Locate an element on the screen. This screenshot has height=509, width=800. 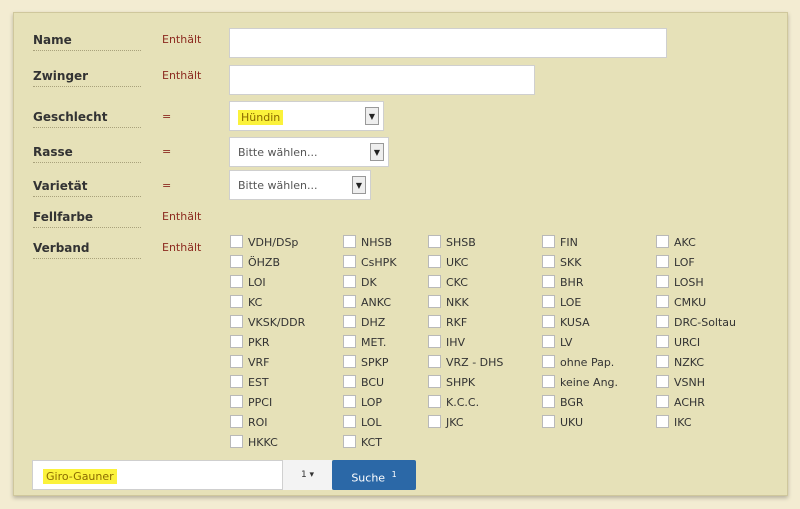
verband-option: SPKP is located at coordinates (365, 362).